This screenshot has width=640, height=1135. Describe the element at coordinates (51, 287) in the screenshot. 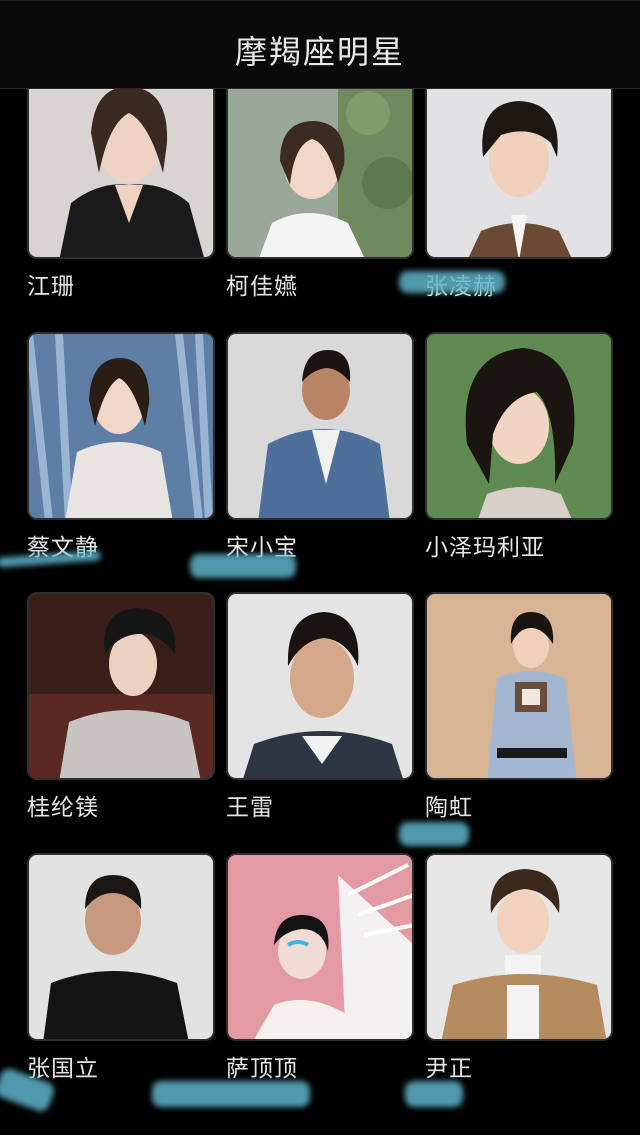

I see `celebrity-name: 江珊` at that location.